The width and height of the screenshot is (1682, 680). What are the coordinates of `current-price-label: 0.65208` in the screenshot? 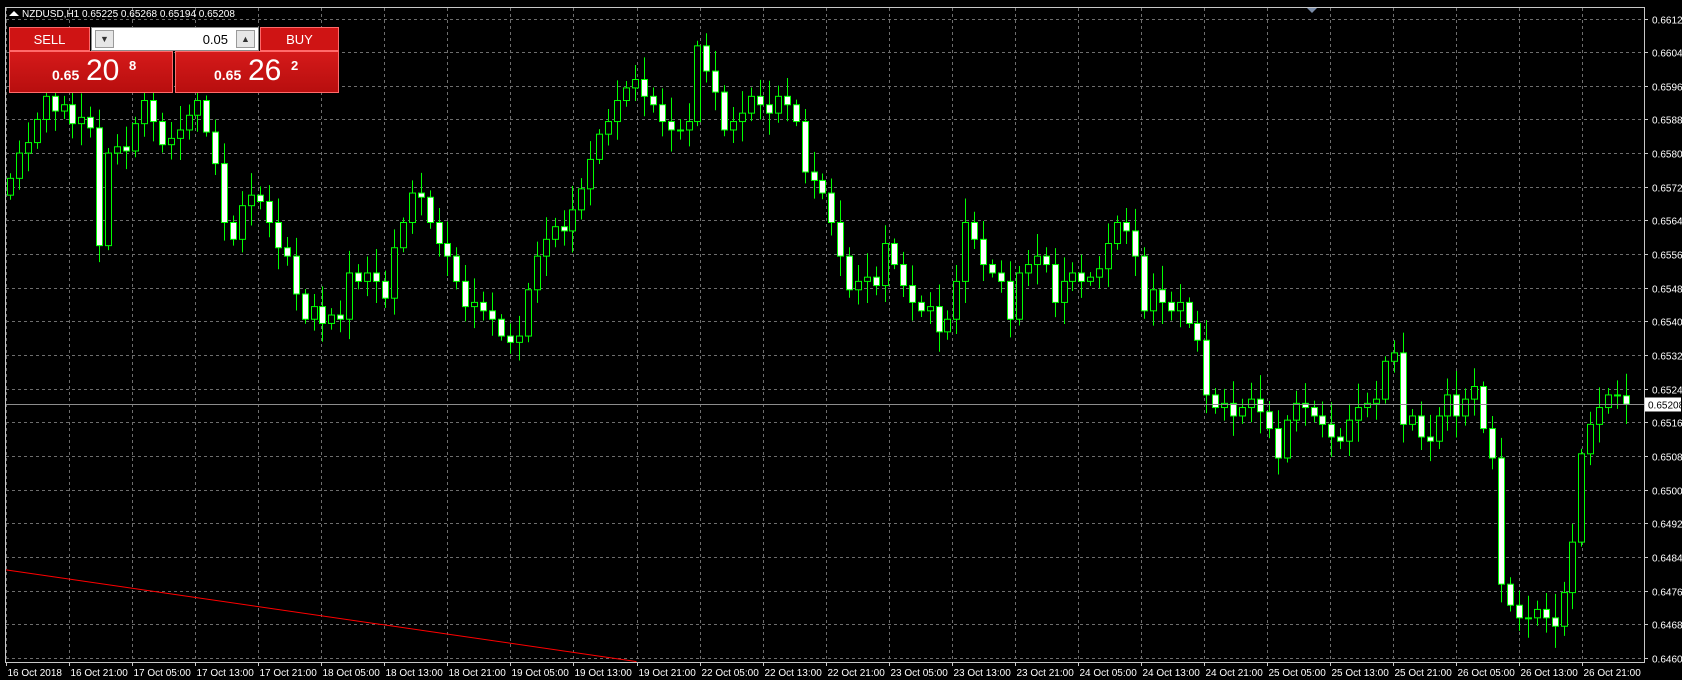 It's located at (1665, 406).